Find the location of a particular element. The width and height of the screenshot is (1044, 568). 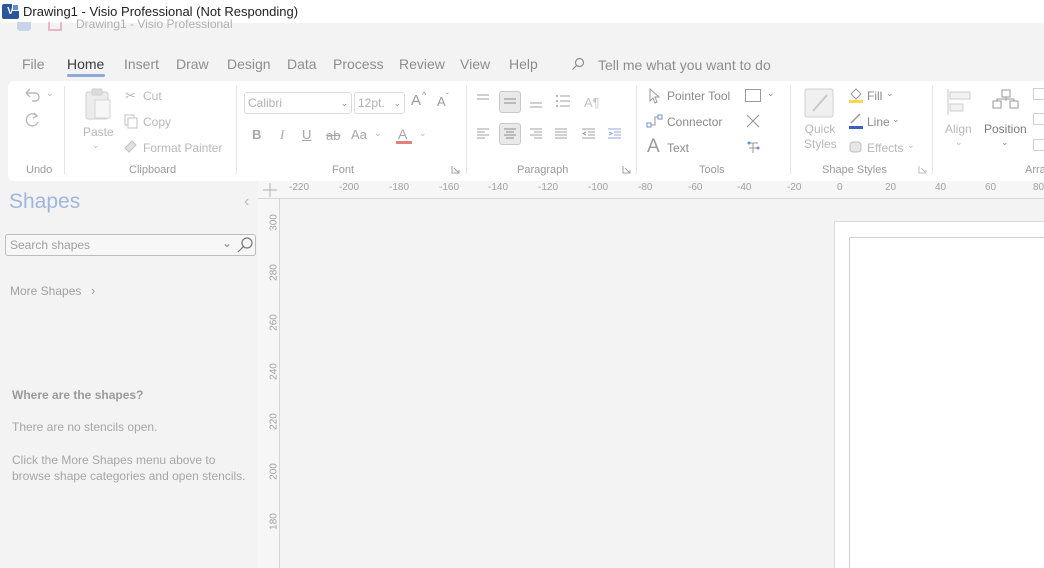

paste-icon is located at coordinates (98, 104).